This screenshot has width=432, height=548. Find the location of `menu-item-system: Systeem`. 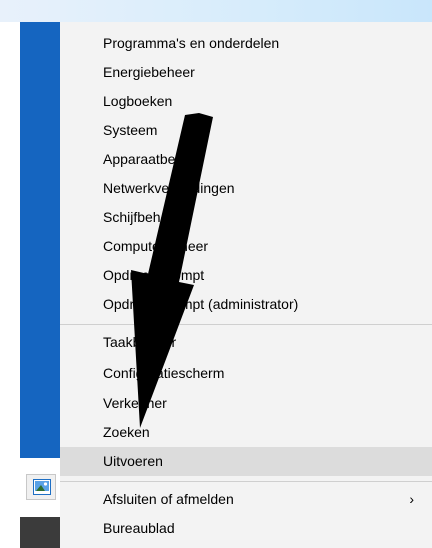

menu-item-system: Systeem is located at coordinates (246, 130).